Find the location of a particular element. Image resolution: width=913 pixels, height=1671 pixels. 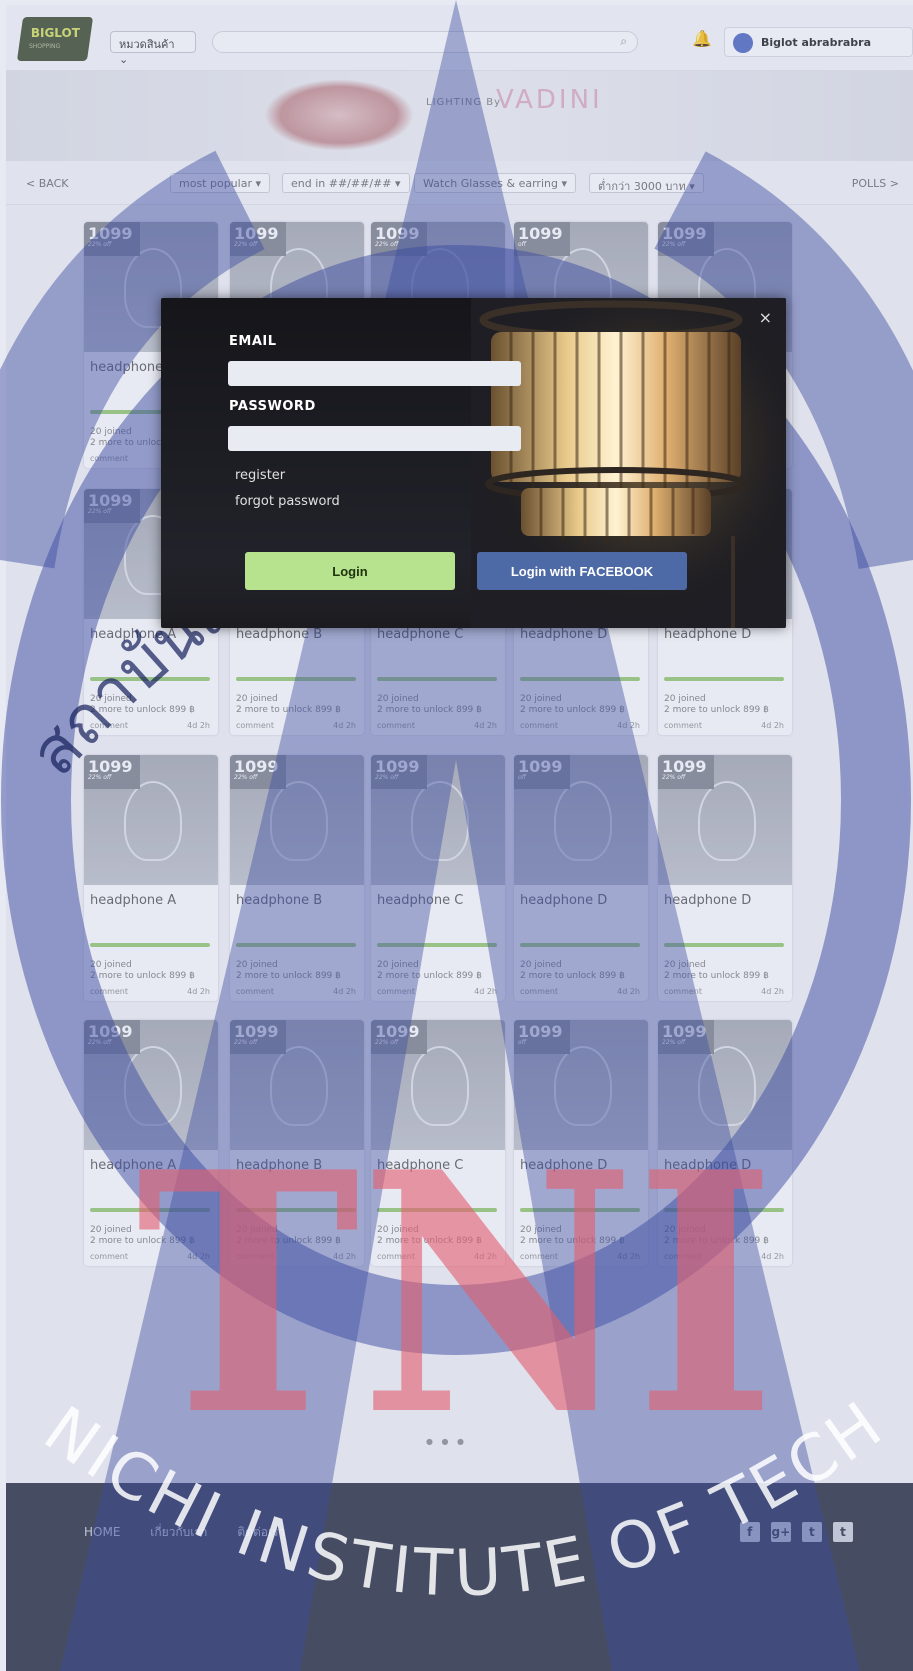

facebook-login-button: Login with FACEBOOK is located at coordinates (582, 571).